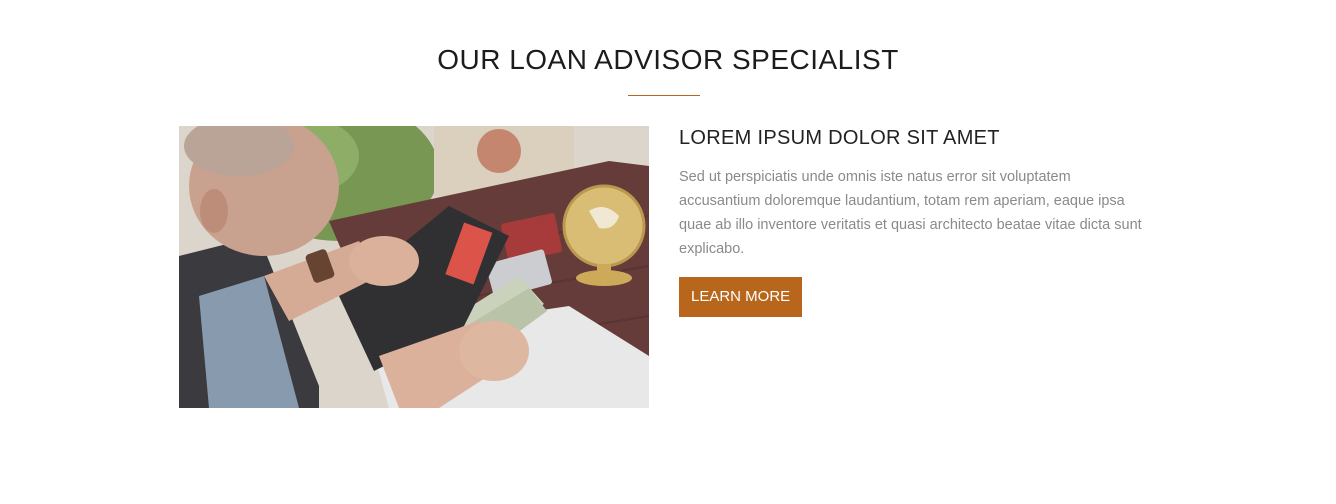 Image resolution: width=1336 pixels, height=504 pixels. I want to click on title-divider, so click(664, 95).